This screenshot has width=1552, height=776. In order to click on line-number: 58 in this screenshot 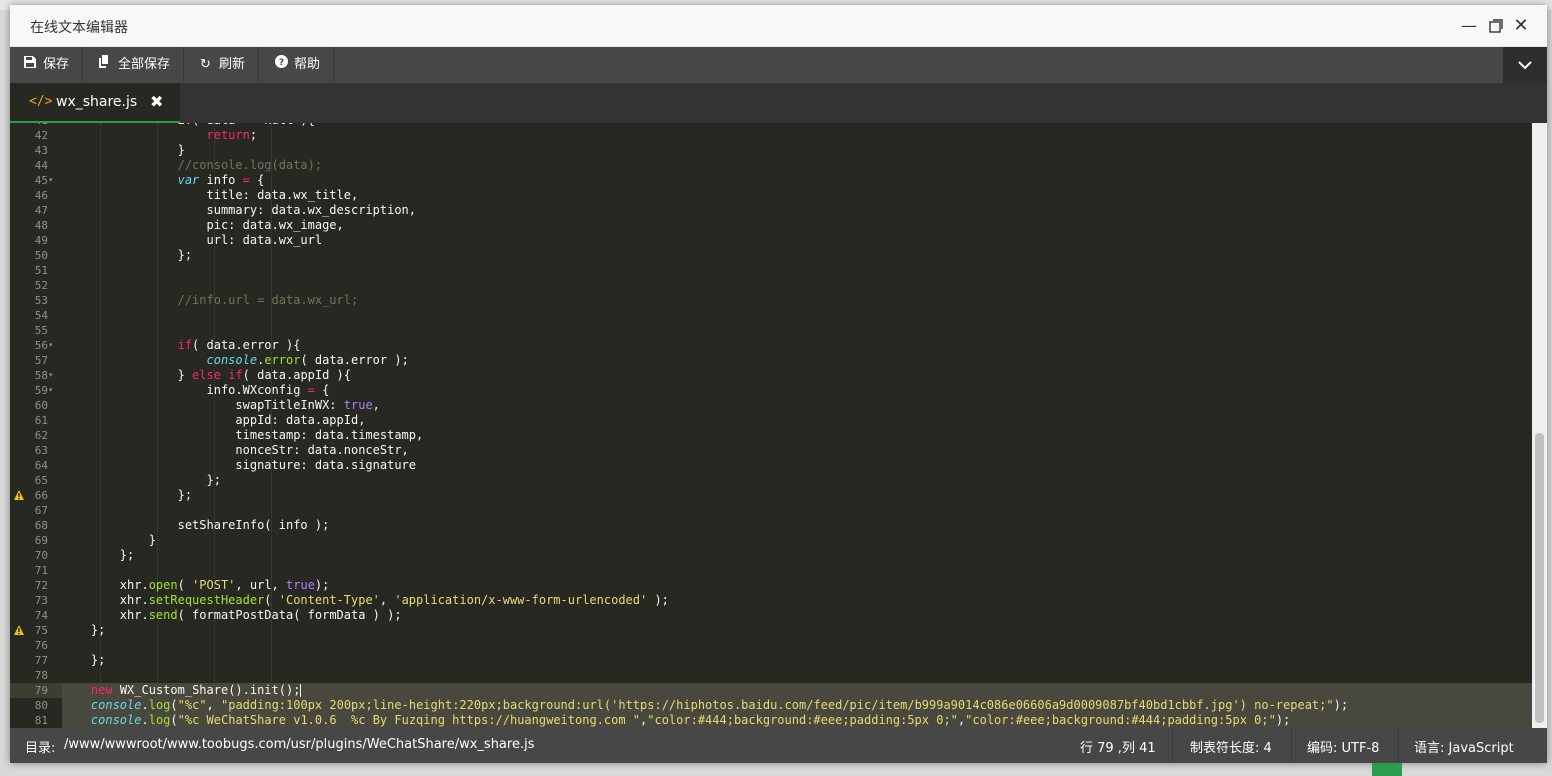, I will do `click(41, 375)`.